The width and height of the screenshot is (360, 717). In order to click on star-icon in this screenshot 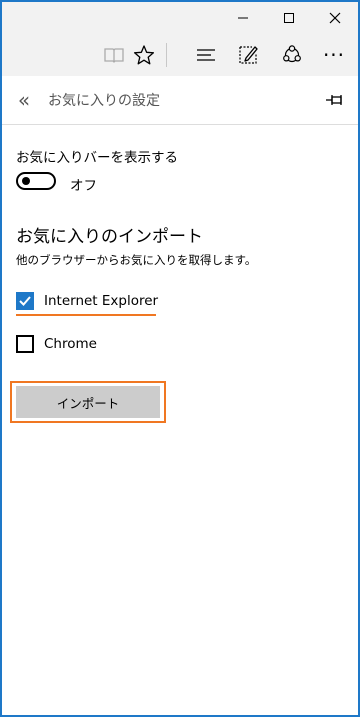, I will do `click(144, 55)`.